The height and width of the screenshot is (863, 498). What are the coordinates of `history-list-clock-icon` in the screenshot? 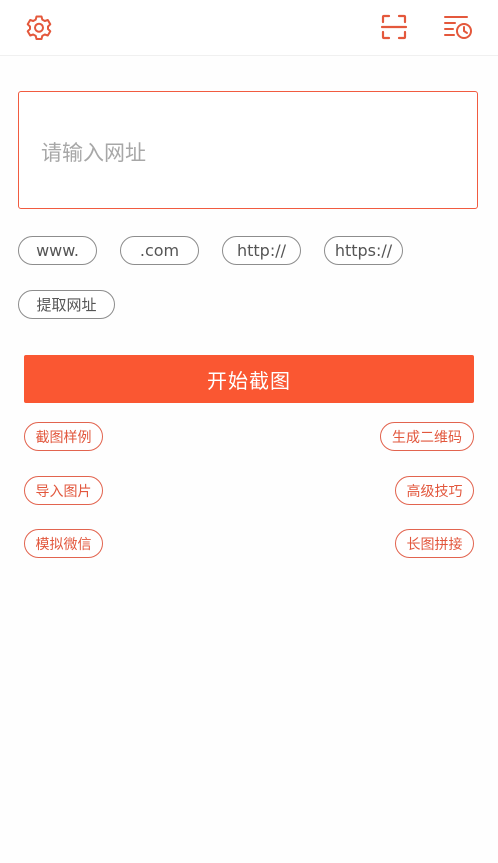 It's located at (458, 27).